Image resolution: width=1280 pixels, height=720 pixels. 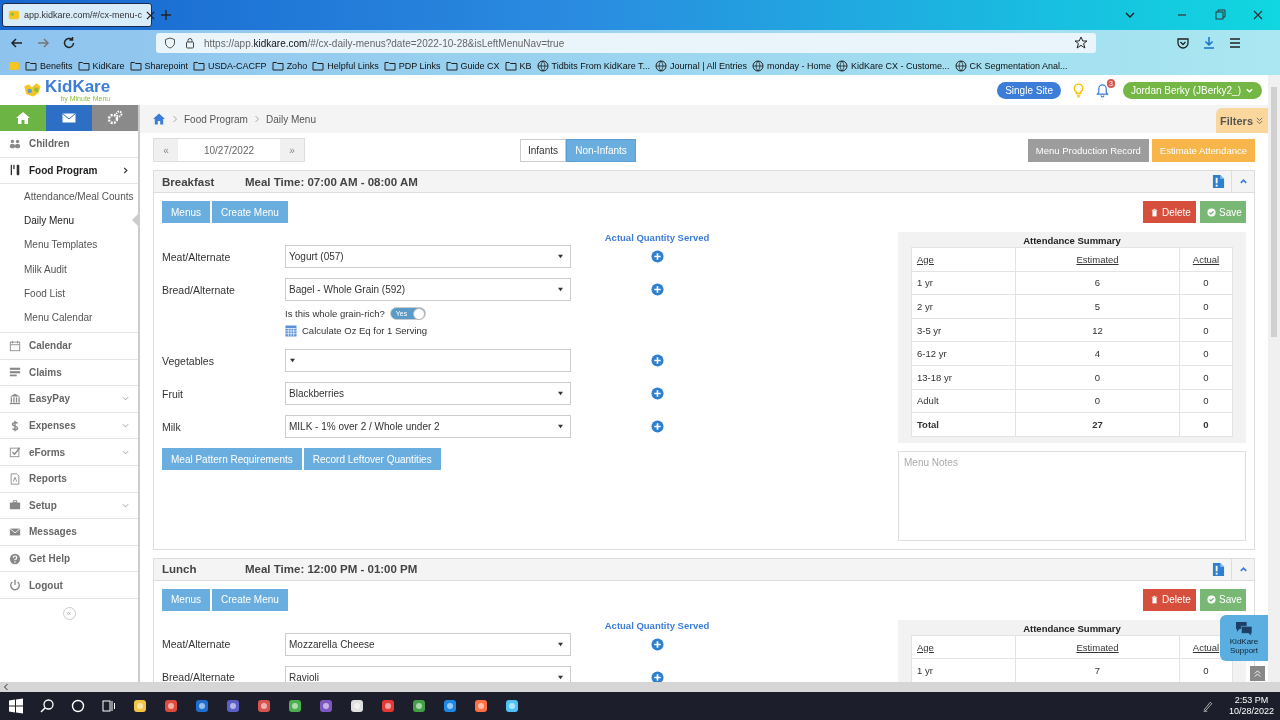 What do you see at coordinates (412, 65) in the screenshot?
I see `bookmark: PDP Links` at bounding box center [412, 65].